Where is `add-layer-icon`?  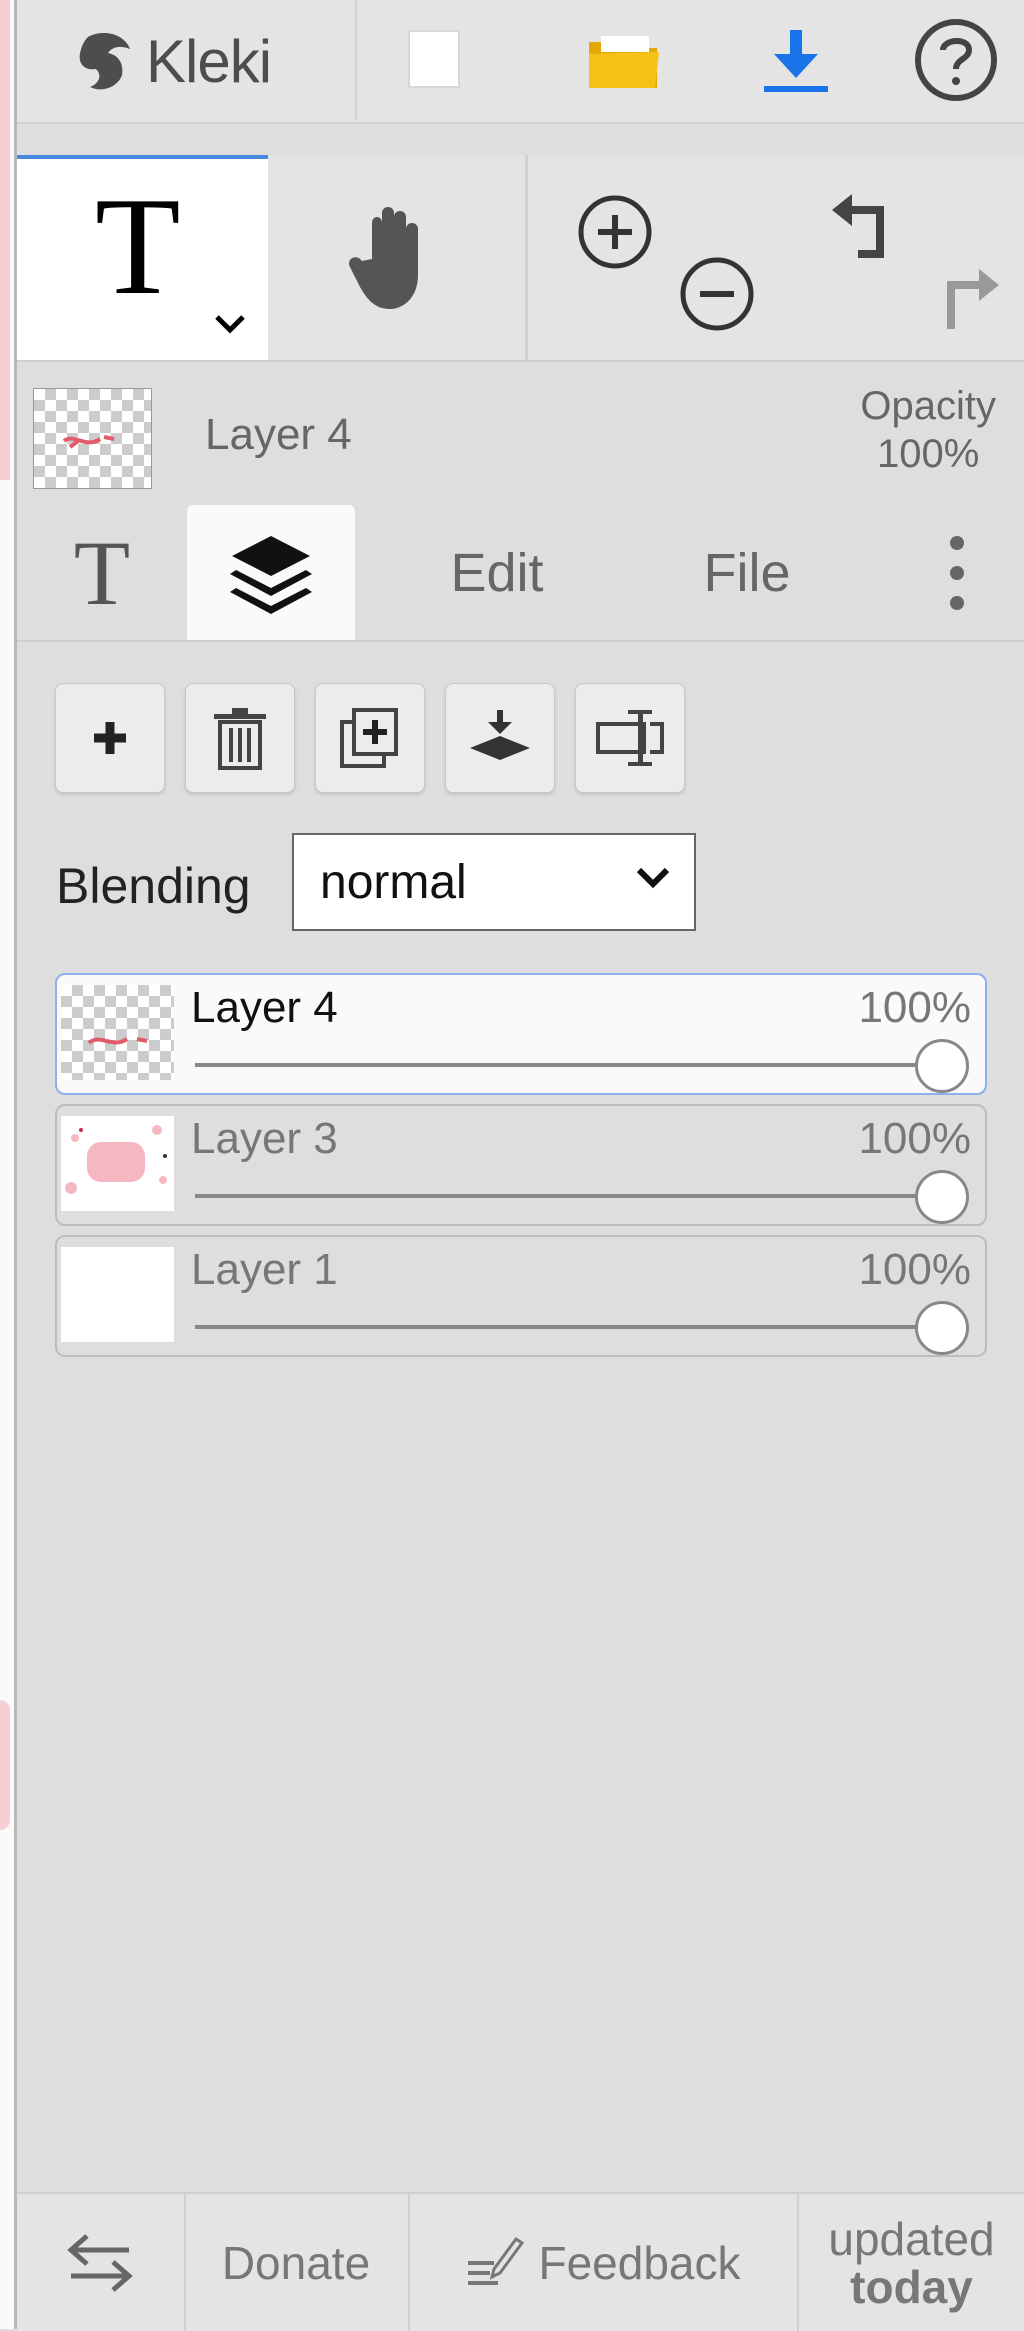
add-layer-icon is located at coordinates (110, 738).